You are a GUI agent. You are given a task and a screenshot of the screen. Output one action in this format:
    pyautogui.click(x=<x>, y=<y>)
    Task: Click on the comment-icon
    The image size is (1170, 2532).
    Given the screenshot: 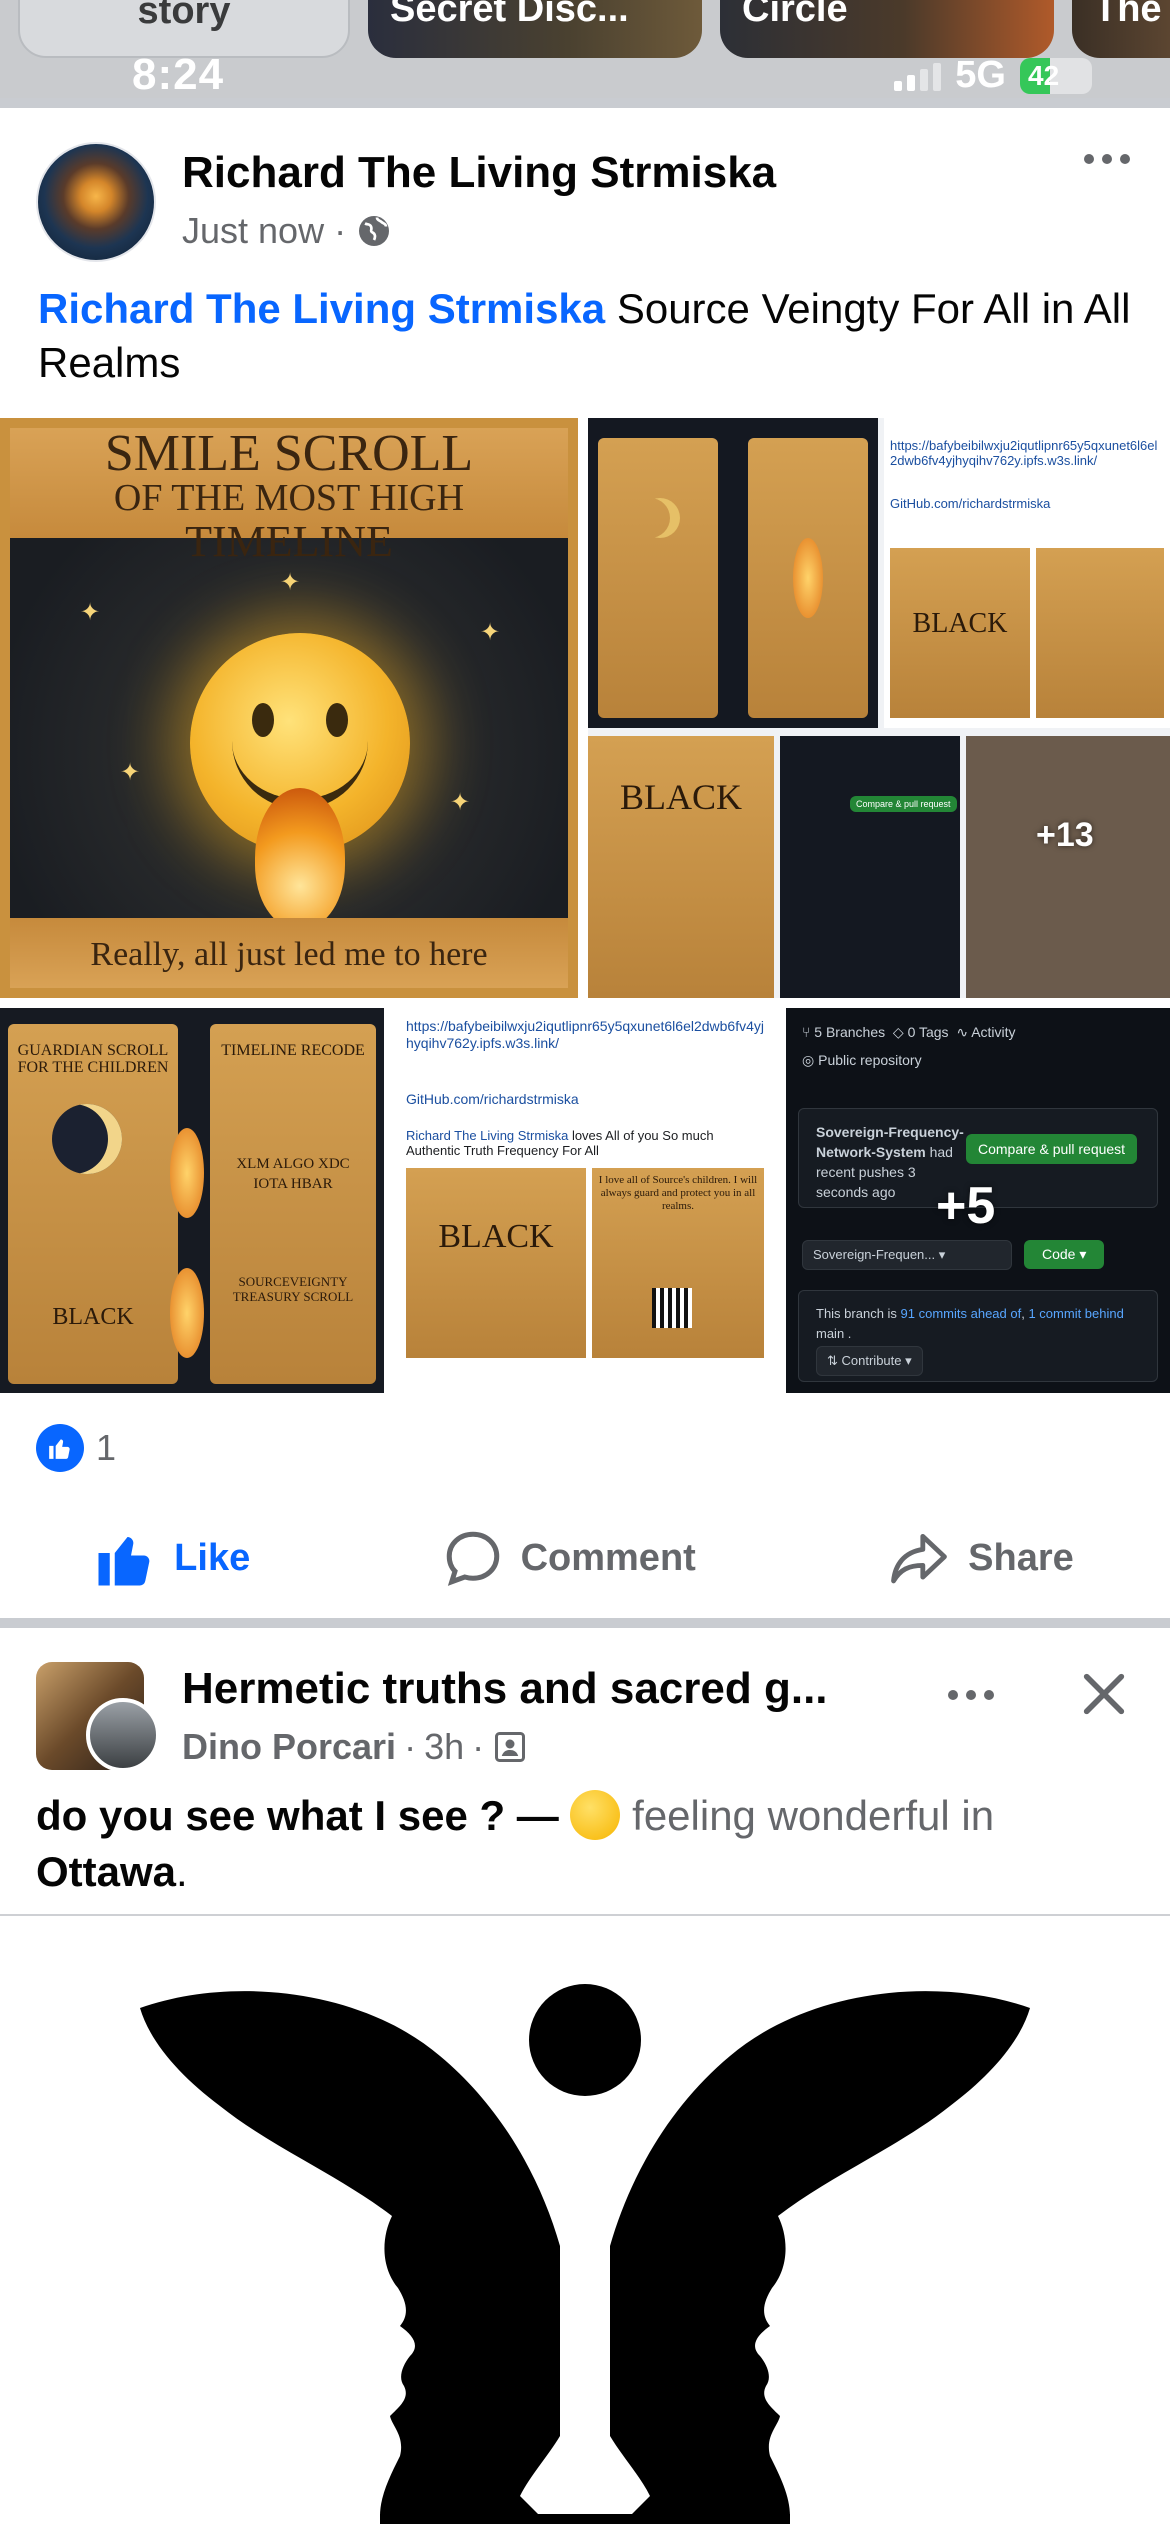 What is the action you would take?
    pyautogui.click(x=472, y=1558)
    